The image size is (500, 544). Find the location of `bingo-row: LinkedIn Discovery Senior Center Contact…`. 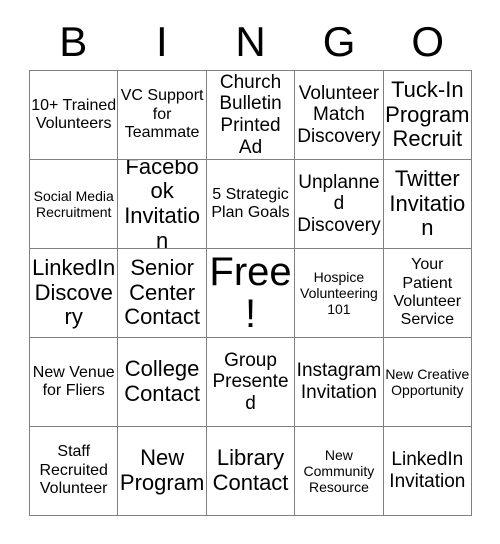

bingo-row: LinkedIn Discovery Senior Center Contact… is located at coordinates (251, 293).